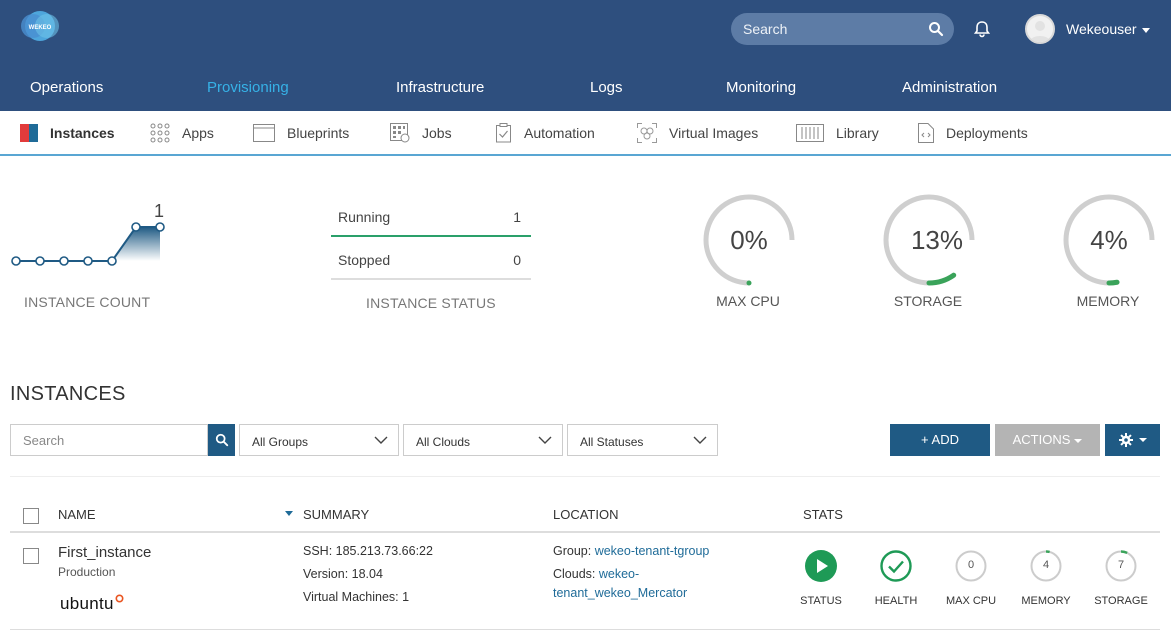  Describe the element at coordinates (1125, 440) in the screenshot. I see `gear-icon` at that location.